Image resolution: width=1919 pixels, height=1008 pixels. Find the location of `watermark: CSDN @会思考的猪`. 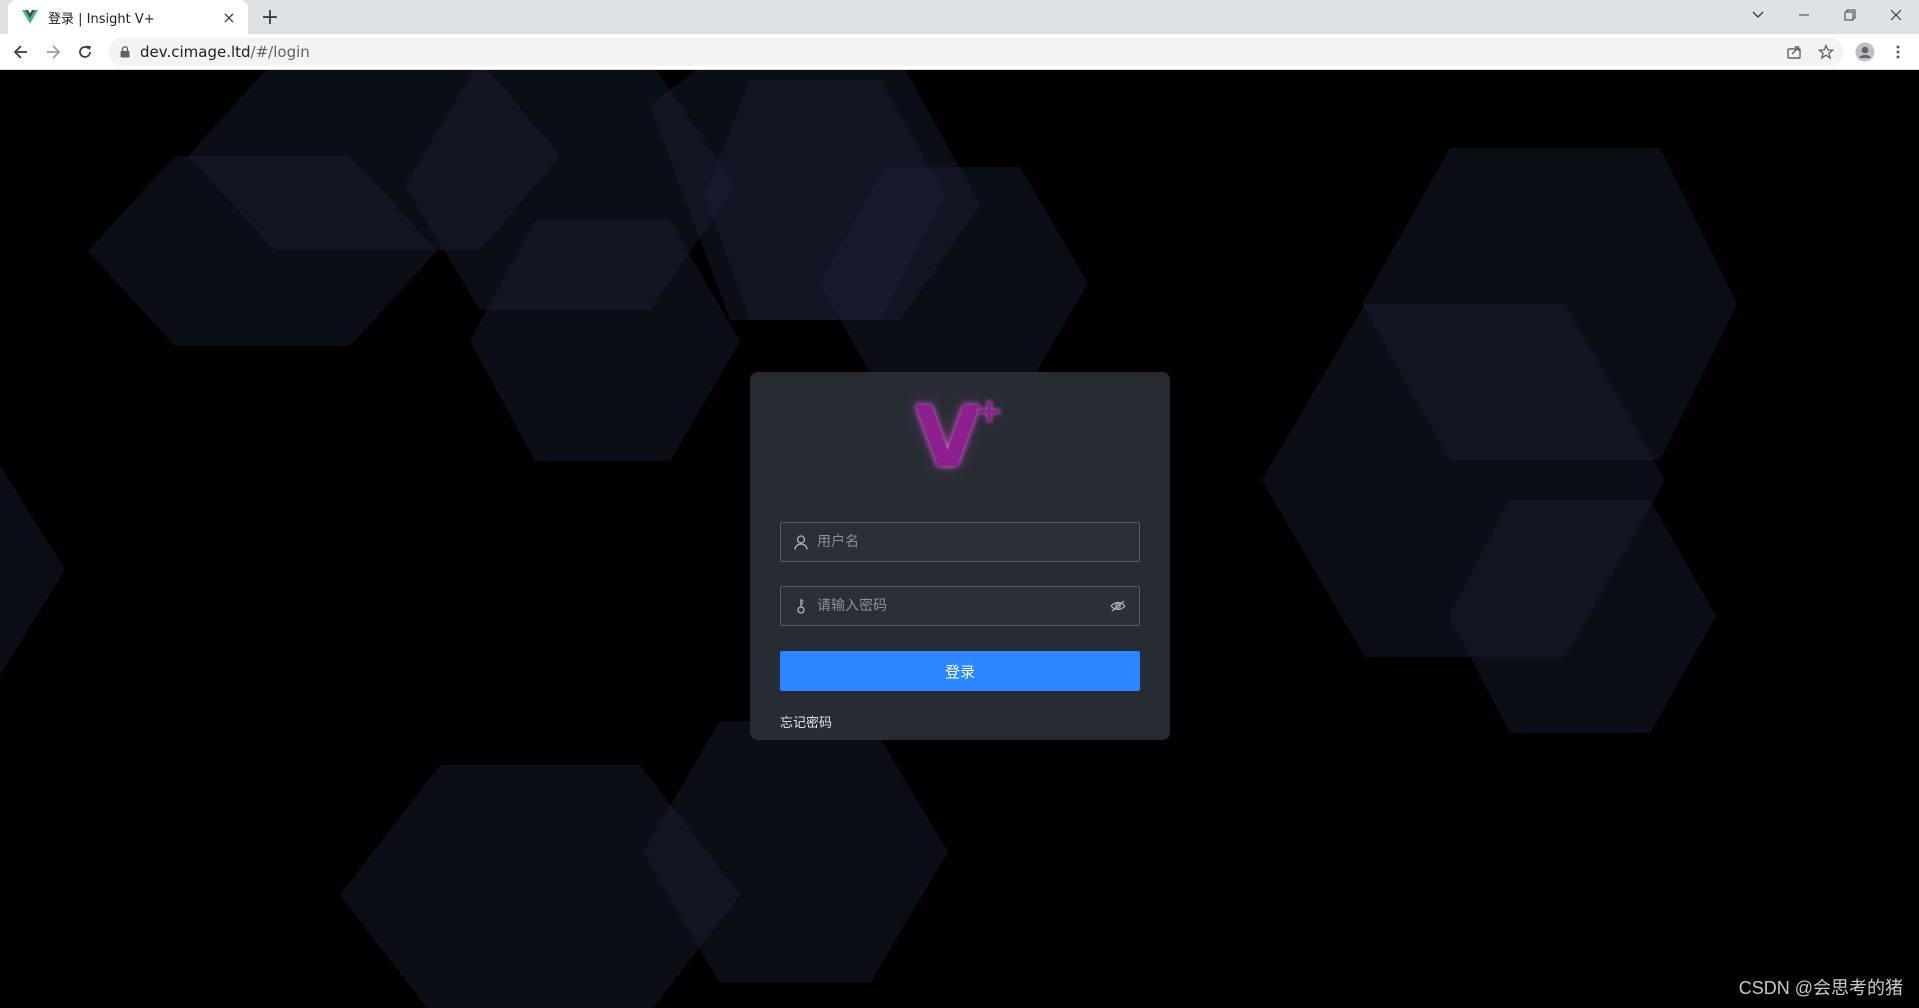

watermark: CSDN @会思考的猪 is located at coordinates (1820, 988).